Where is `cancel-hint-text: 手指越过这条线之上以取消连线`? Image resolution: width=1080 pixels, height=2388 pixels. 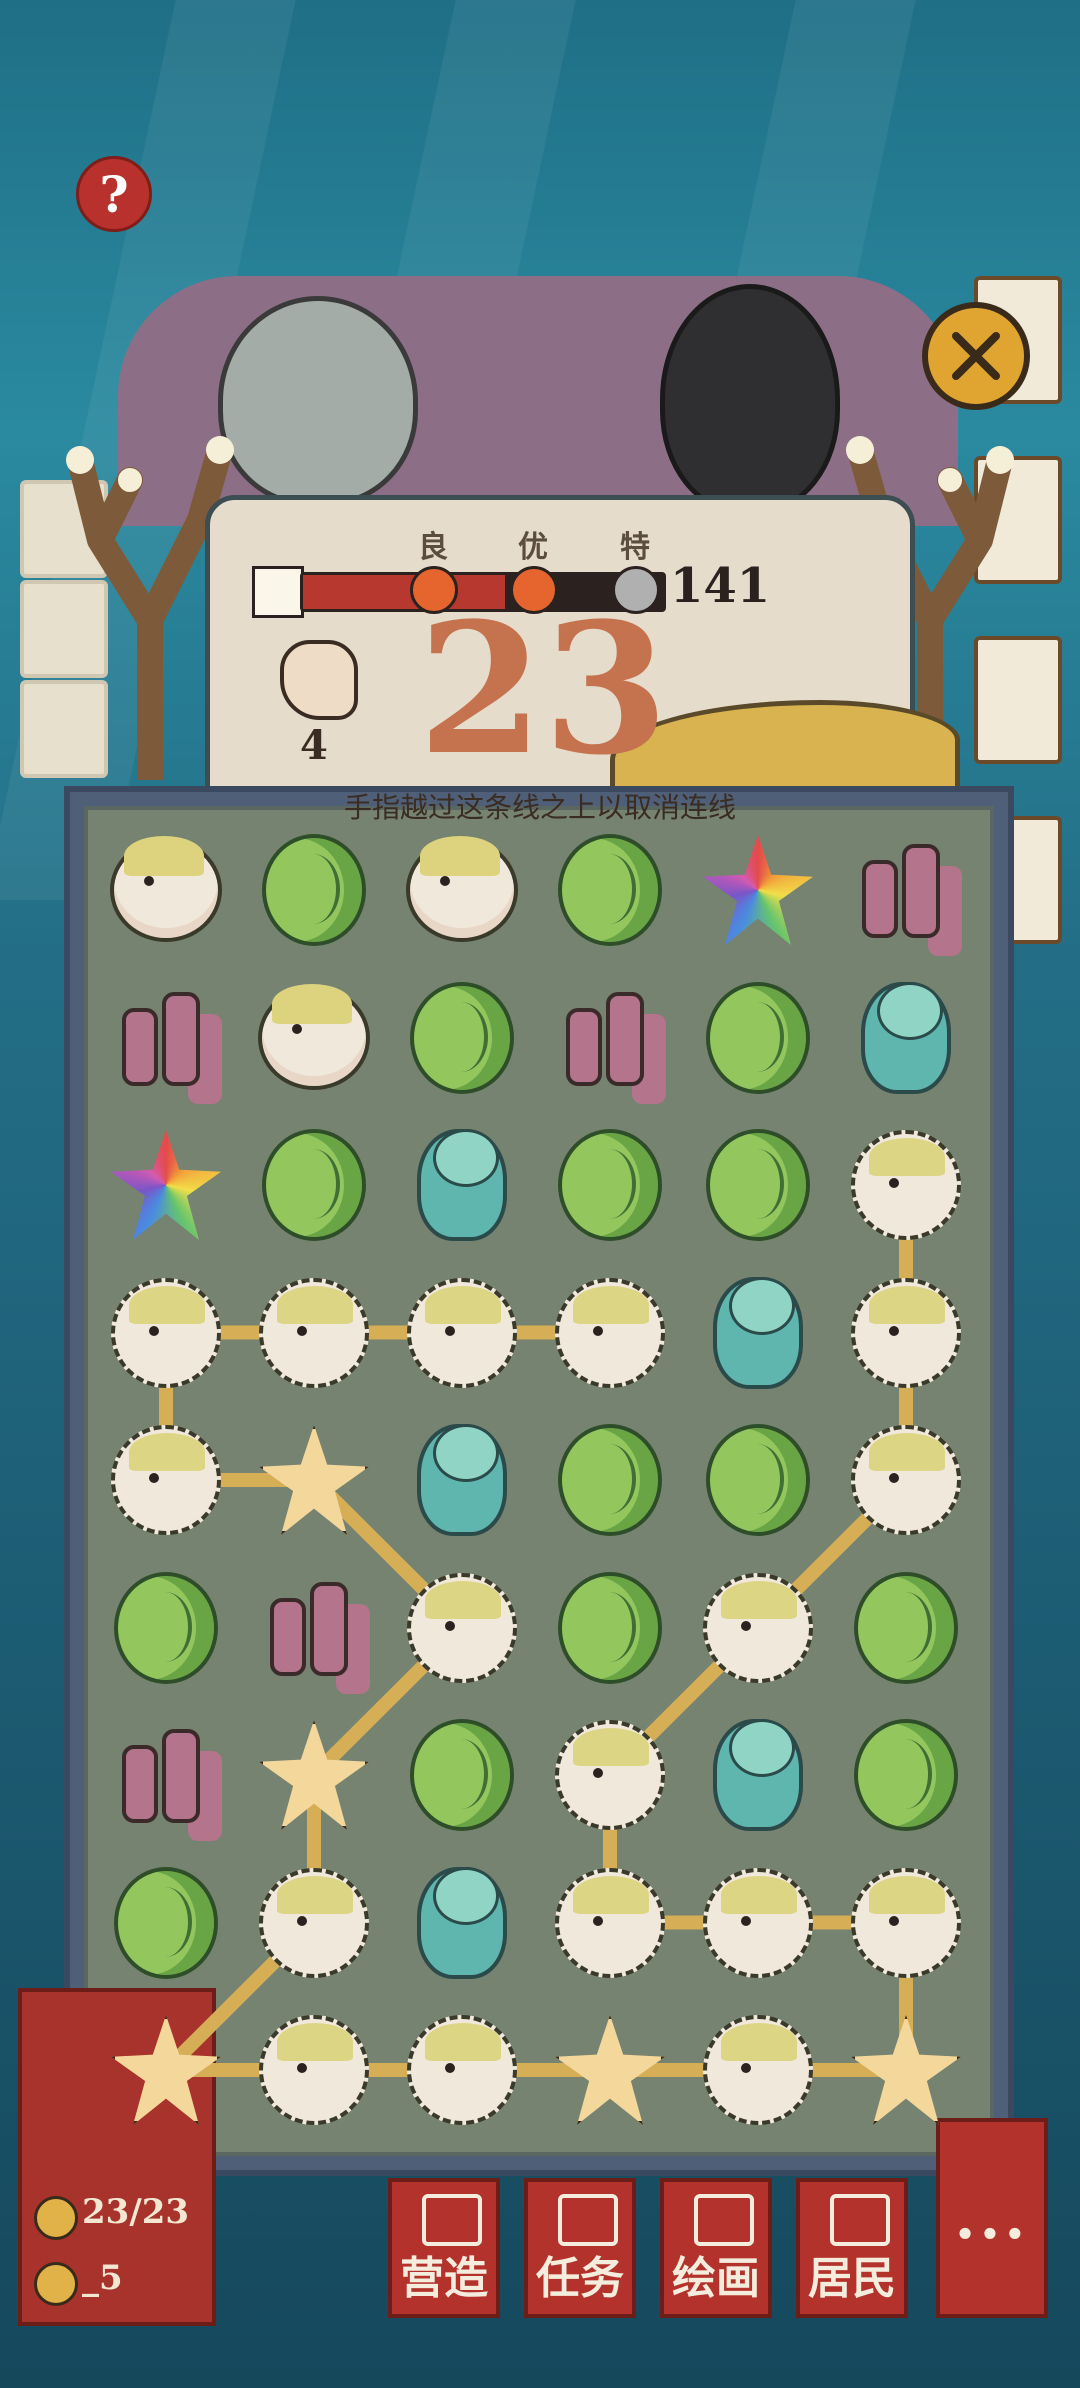
cancel-hint-text: 手指越过这条线之上以取消连线 is located at coordinates (539, 807).